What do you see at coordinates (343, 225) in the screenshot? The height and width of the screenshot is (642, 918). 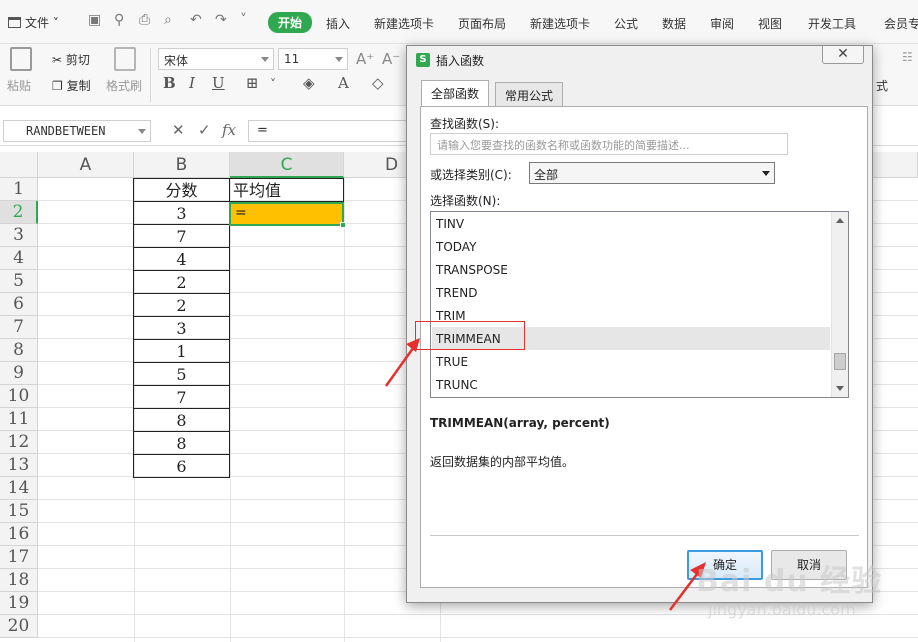 I see `fill-handle` at bounding box center [343, 225].